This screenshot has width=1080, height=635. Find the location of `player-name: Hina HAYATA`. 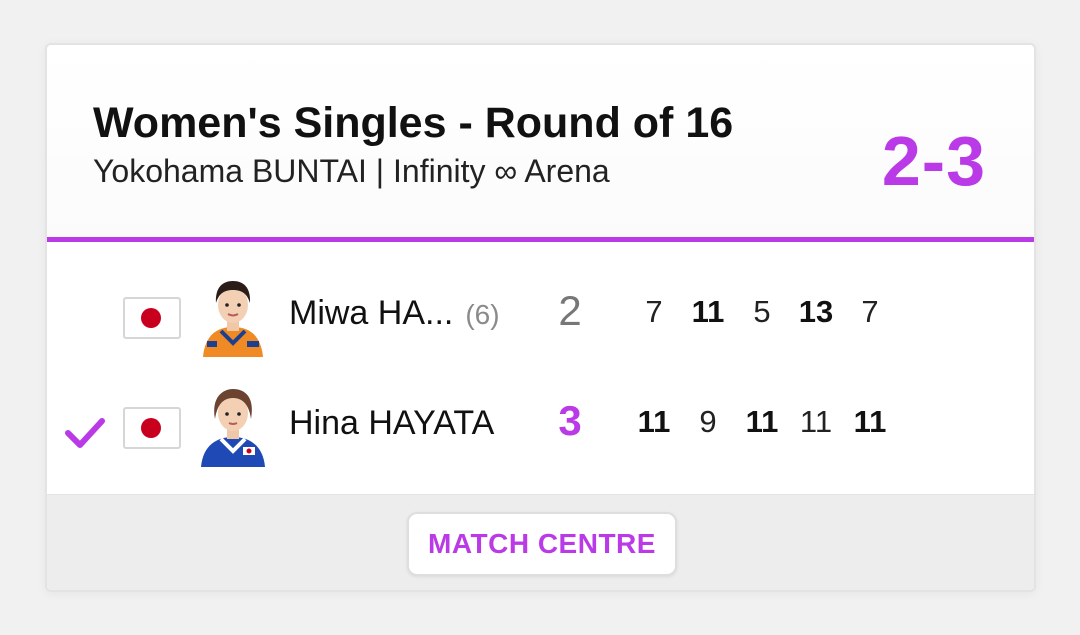

player-name: Hina HAYATA is located at coordinates (392, 423).